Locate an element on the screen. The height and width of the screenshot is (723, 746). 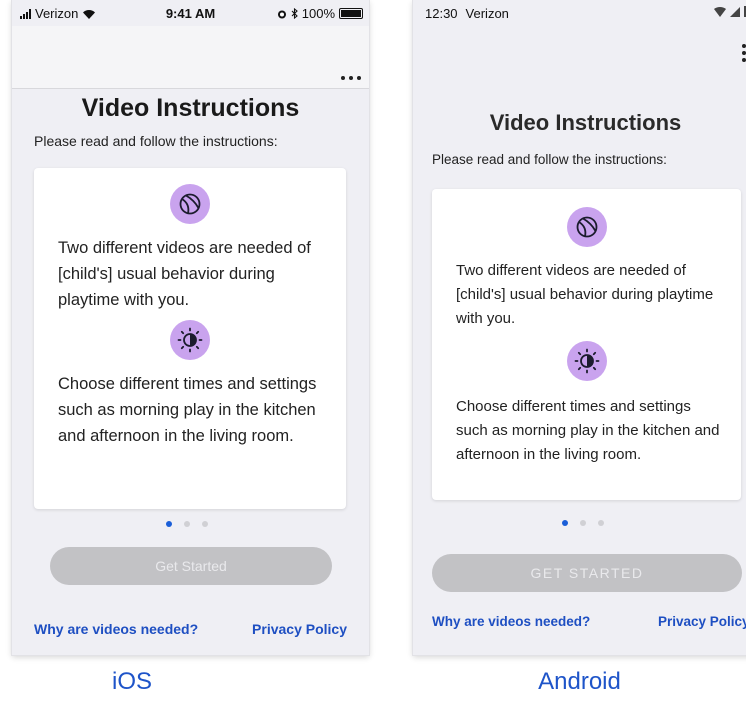
get-started-button: Get Started is located at coordinates (191, 566).